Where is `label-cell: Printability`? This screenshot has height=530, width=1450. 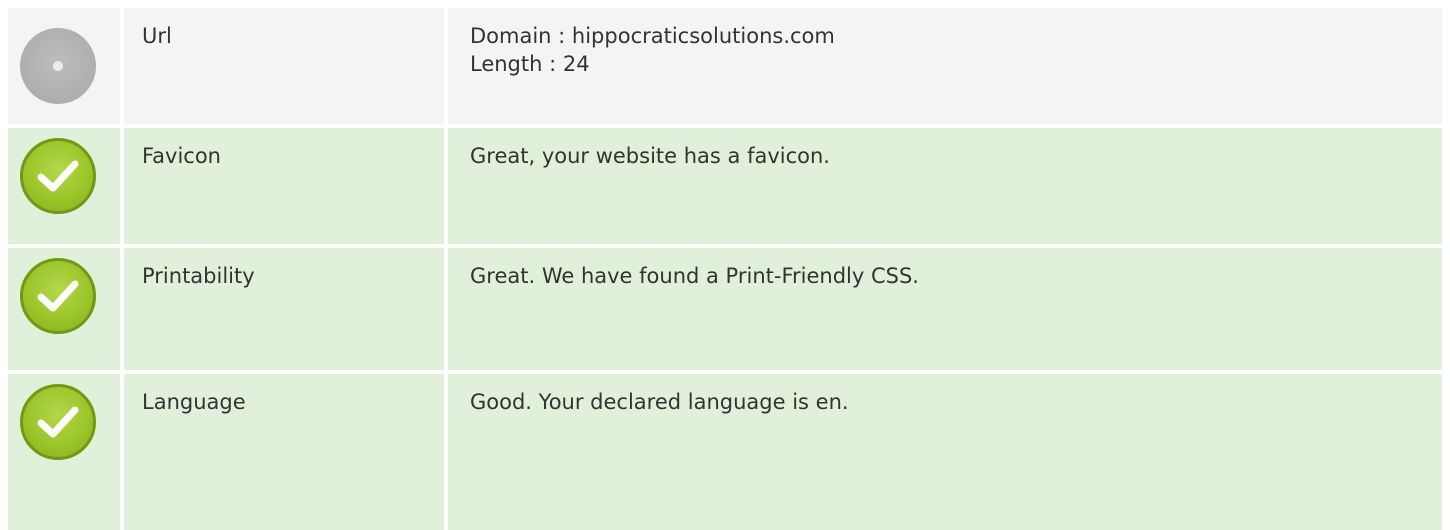
label-cell: Printability is located at coordinates (284, 309).